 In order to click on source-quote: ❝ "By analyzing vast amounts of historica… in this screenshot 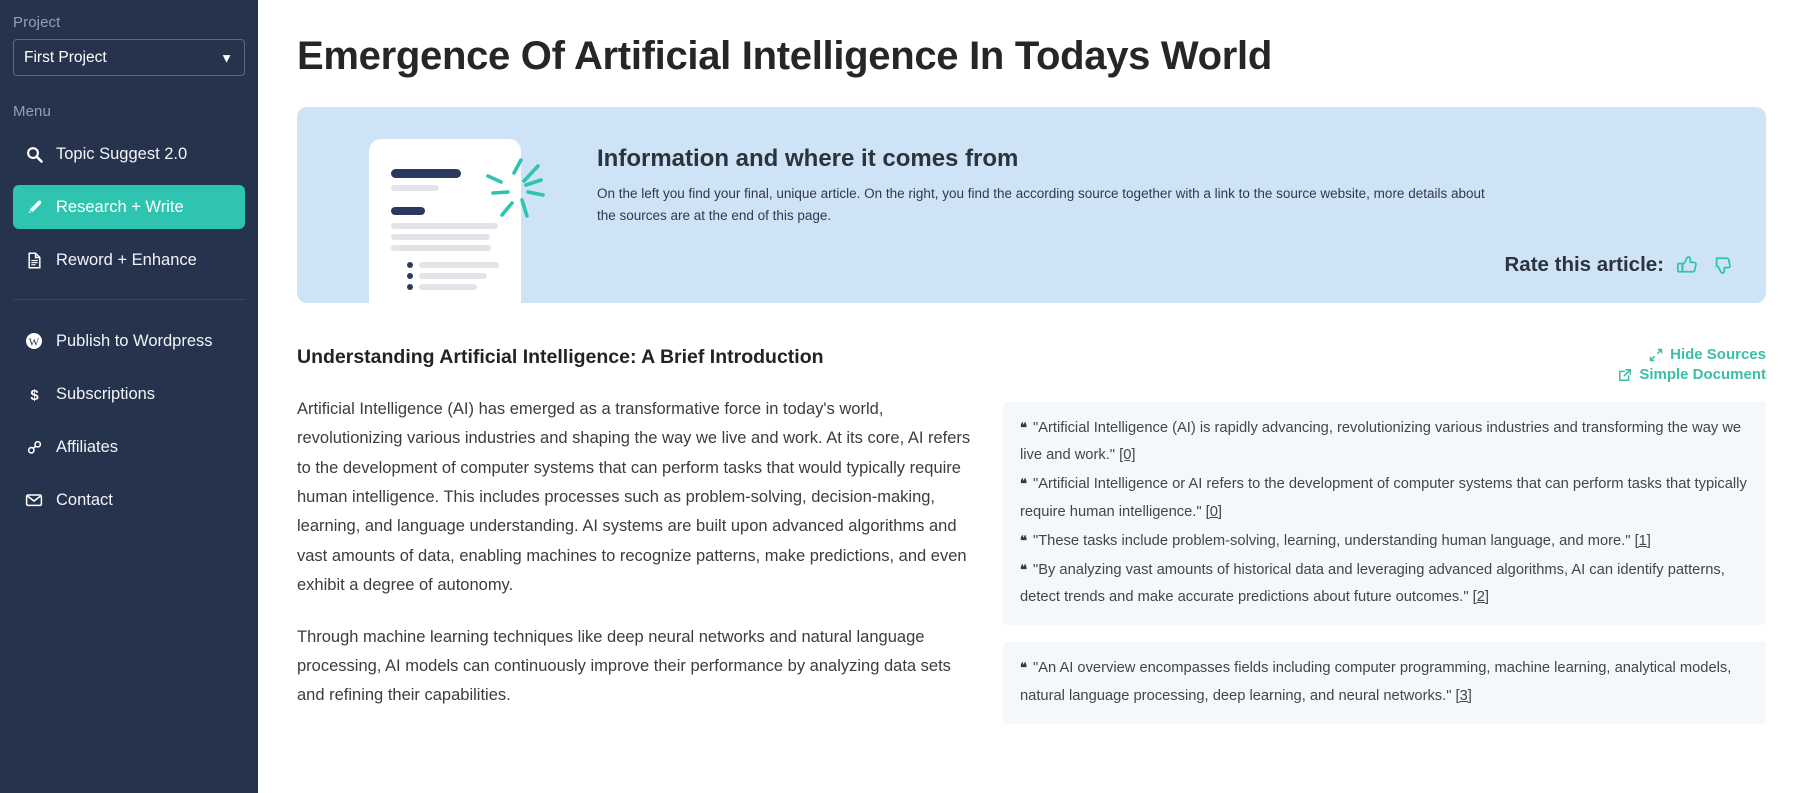, I will do `click(1384, 584)`.